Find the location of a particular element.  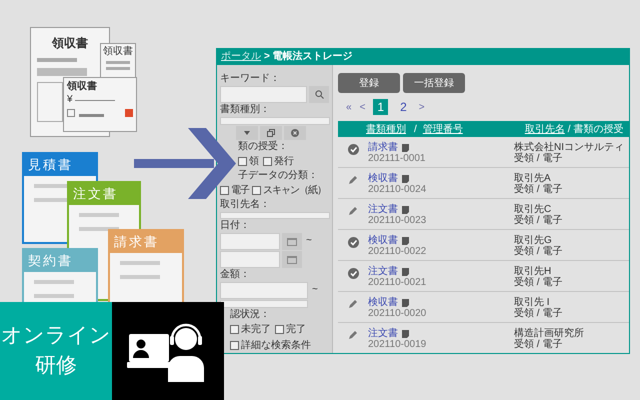

column-header: / 書類の授受 is located at coordinates (596, 129).